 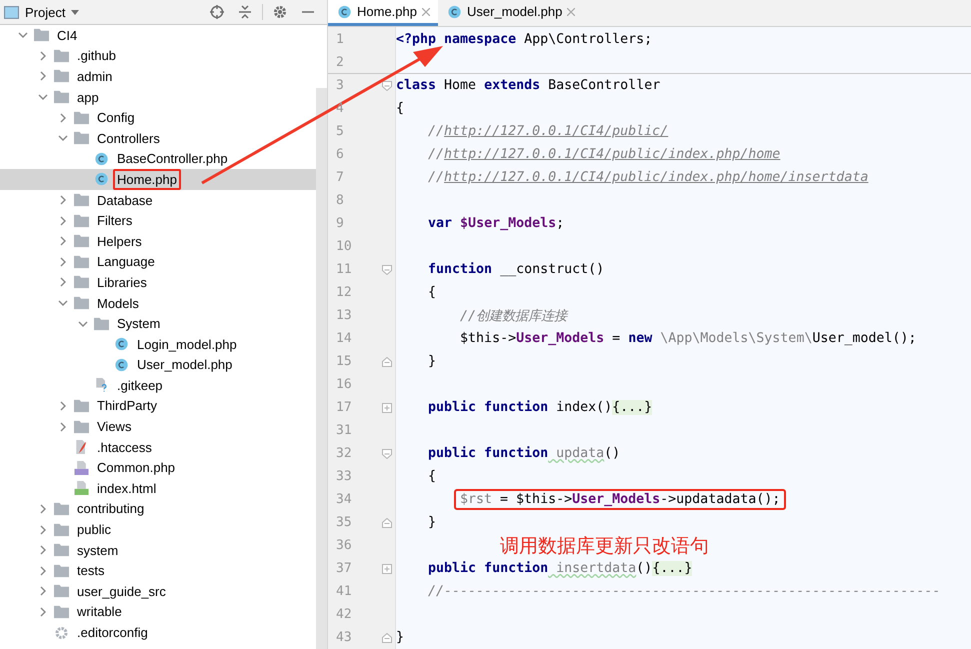 I want to click on target-icon, so click(x=217, y=12).